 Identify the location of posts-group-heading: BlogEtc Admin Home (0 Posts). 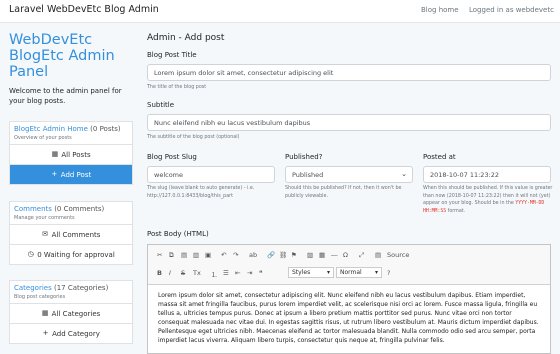
(71, 127).